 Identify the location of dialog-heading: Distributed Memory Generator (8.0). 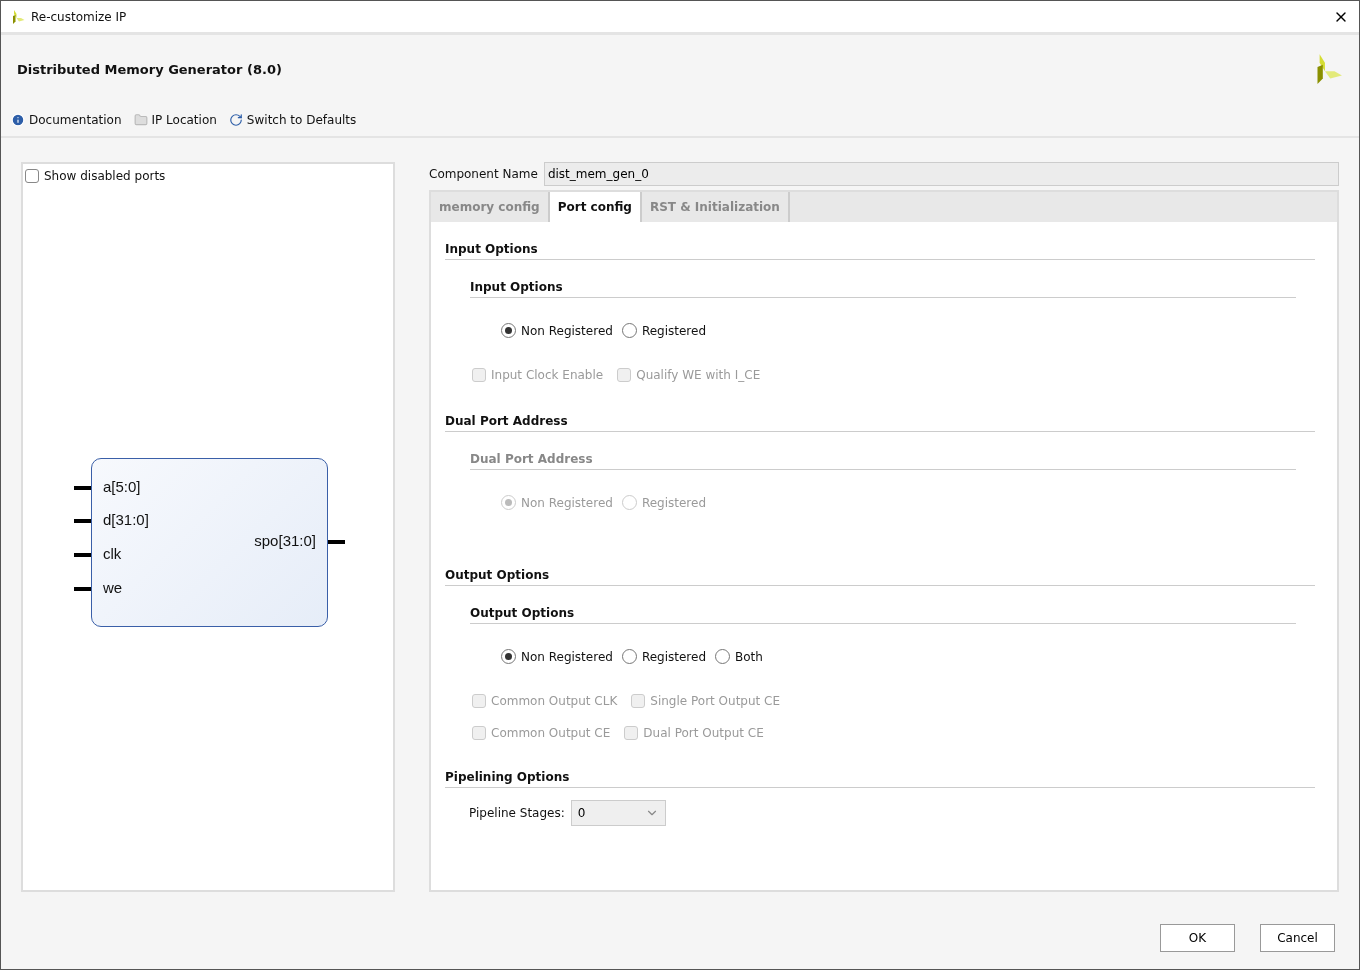
(149, 69).